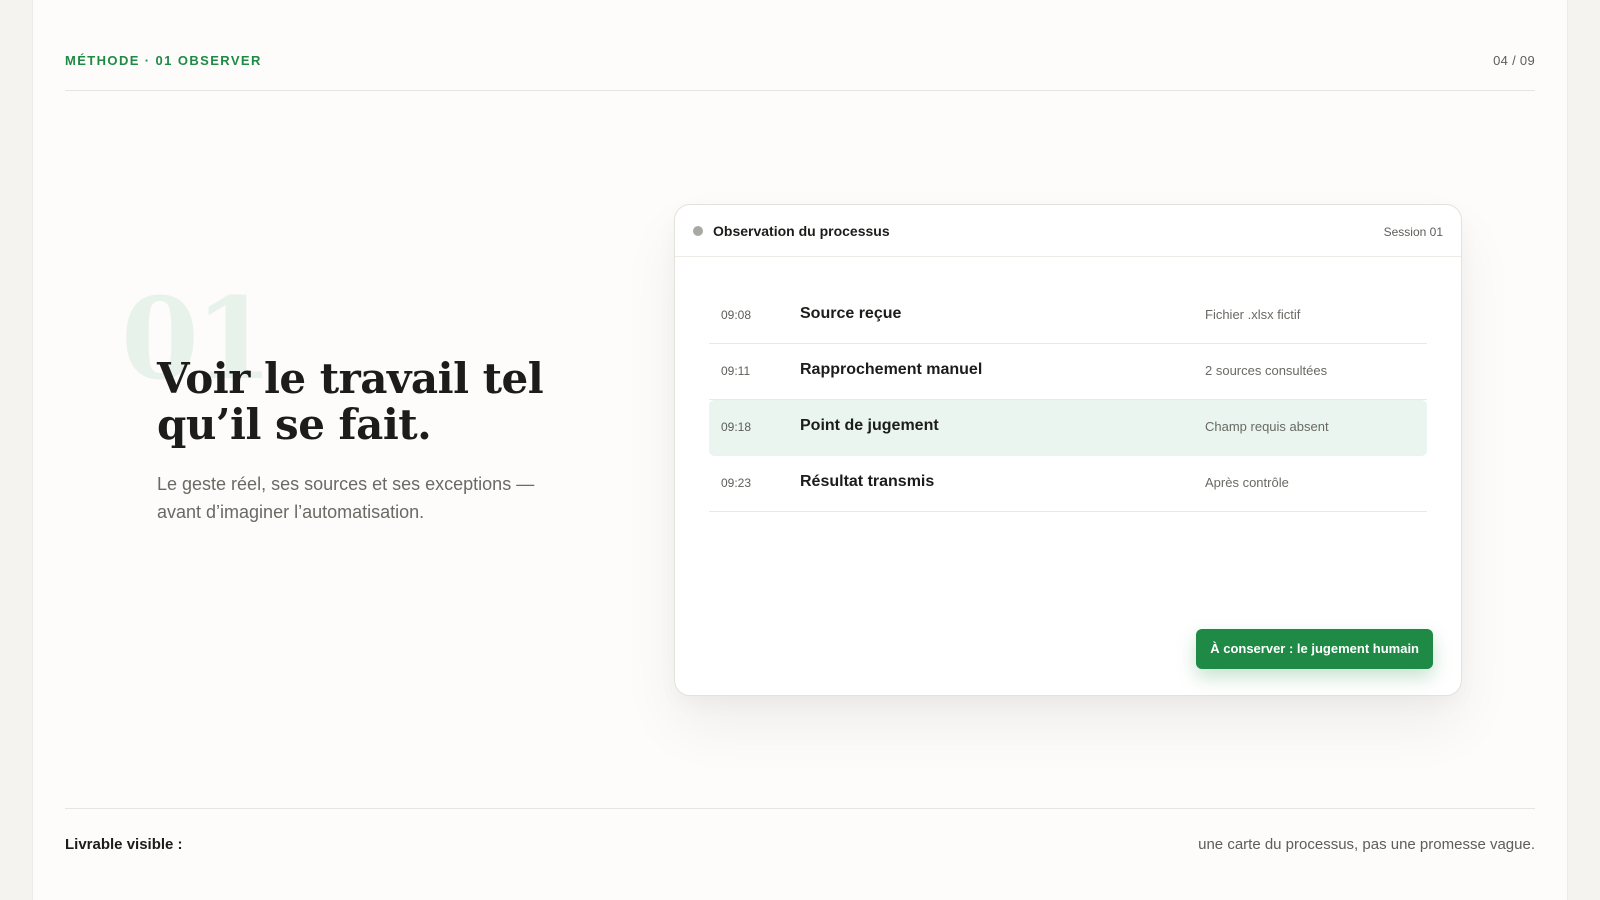 The image size is (1600, 900). I want to click on row-time: 09:23, so click(736, 483).